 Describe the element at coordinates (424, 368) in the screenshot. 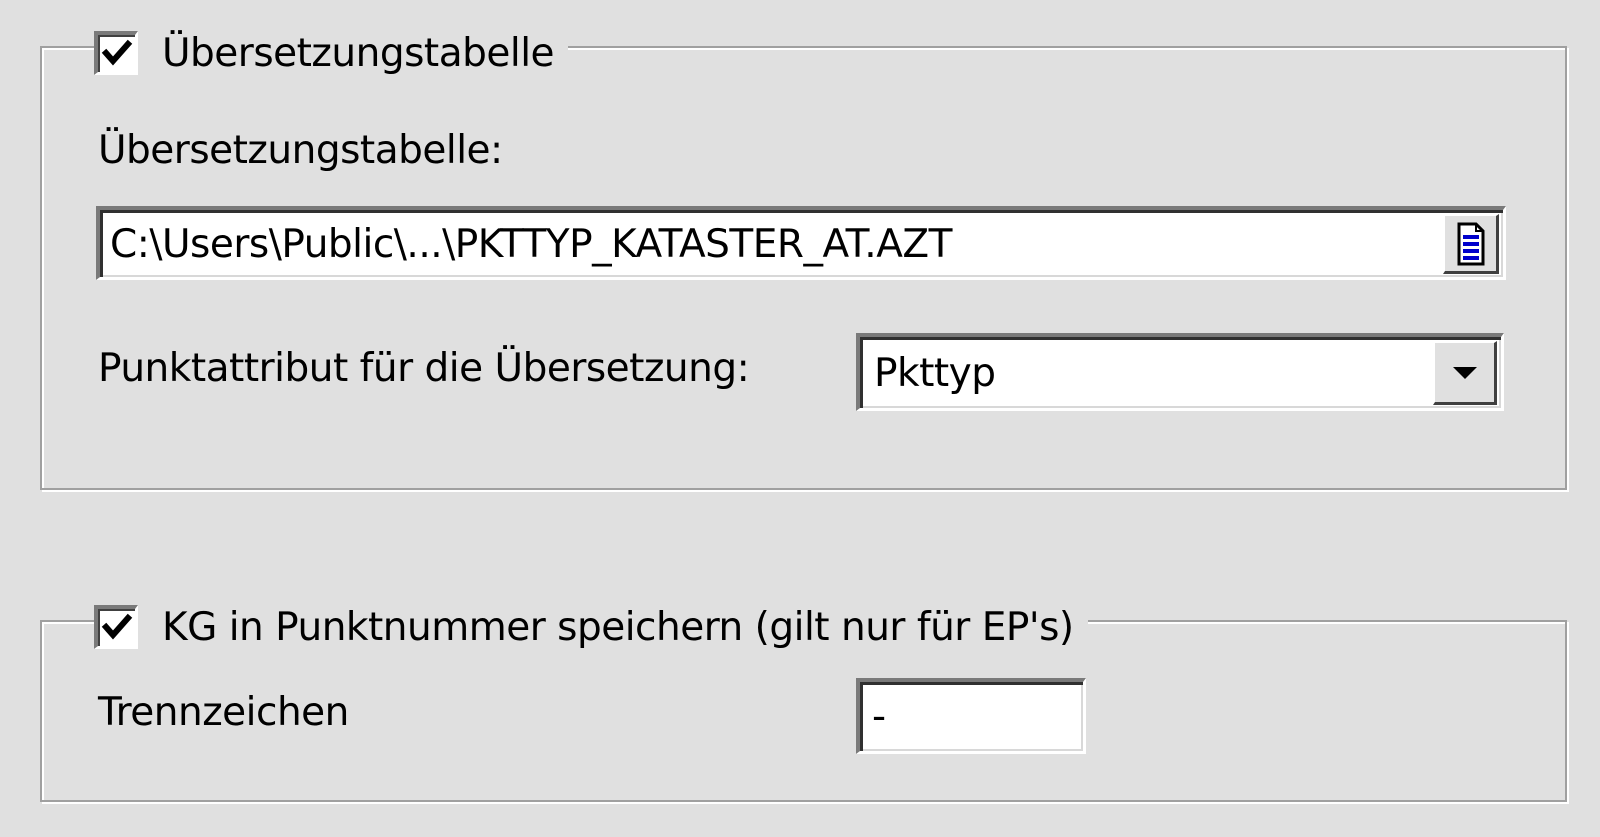

I see `point-attribute-label: Punktattribut für die Übersetzung:` at that location.